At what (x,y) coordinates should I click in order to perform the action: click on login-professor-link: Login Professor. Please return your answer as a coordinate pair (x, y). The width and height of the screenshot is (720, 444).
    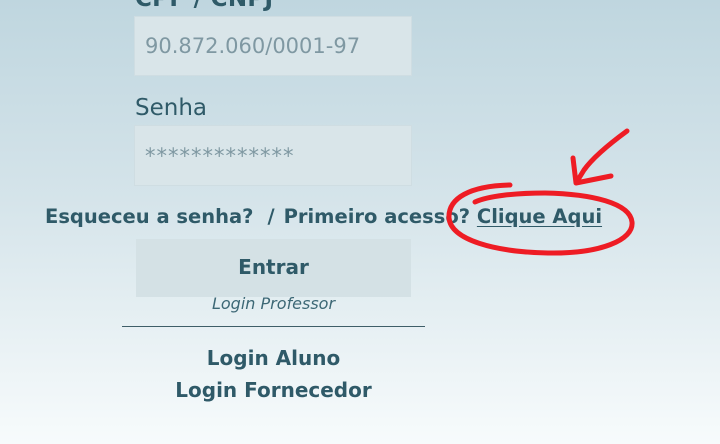
    Looking at the image, I should click on (273, 303).